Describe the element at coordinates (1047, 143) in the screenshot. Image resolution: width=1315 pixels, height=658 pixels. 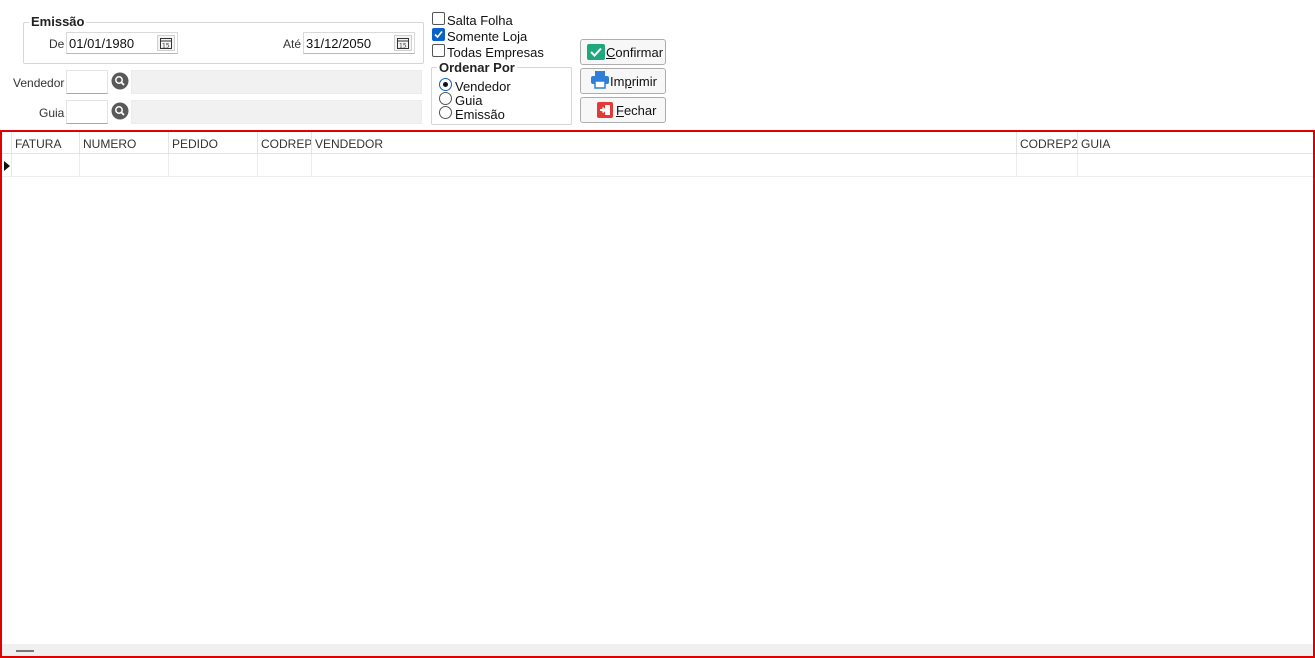
I see `column-header-codrep2: CODREP2` at that location.